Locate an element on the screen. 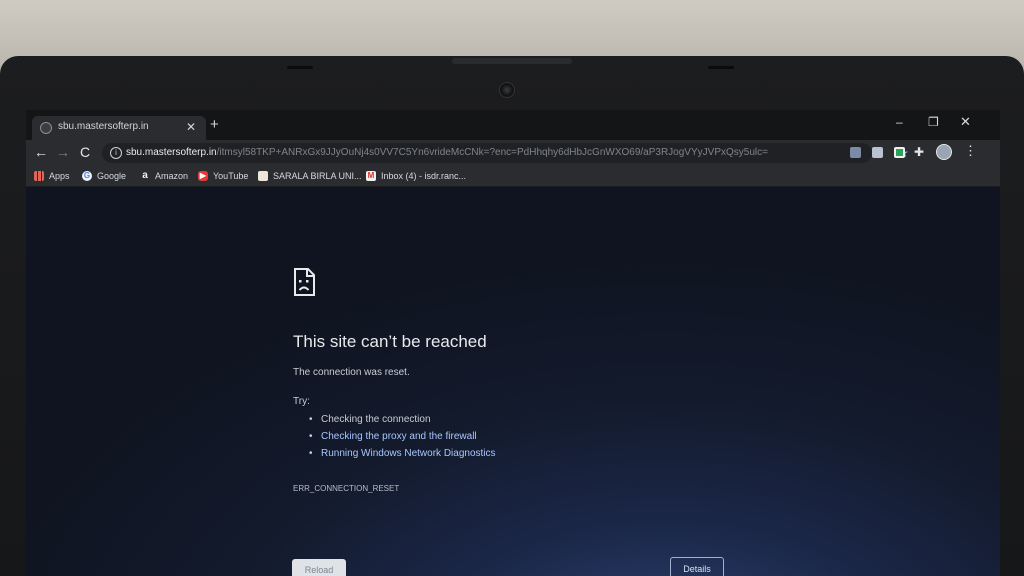 This screenshot has height=576, width=1024. kebab-menu-icon: ⋮ is located at coordinates (970, 151).